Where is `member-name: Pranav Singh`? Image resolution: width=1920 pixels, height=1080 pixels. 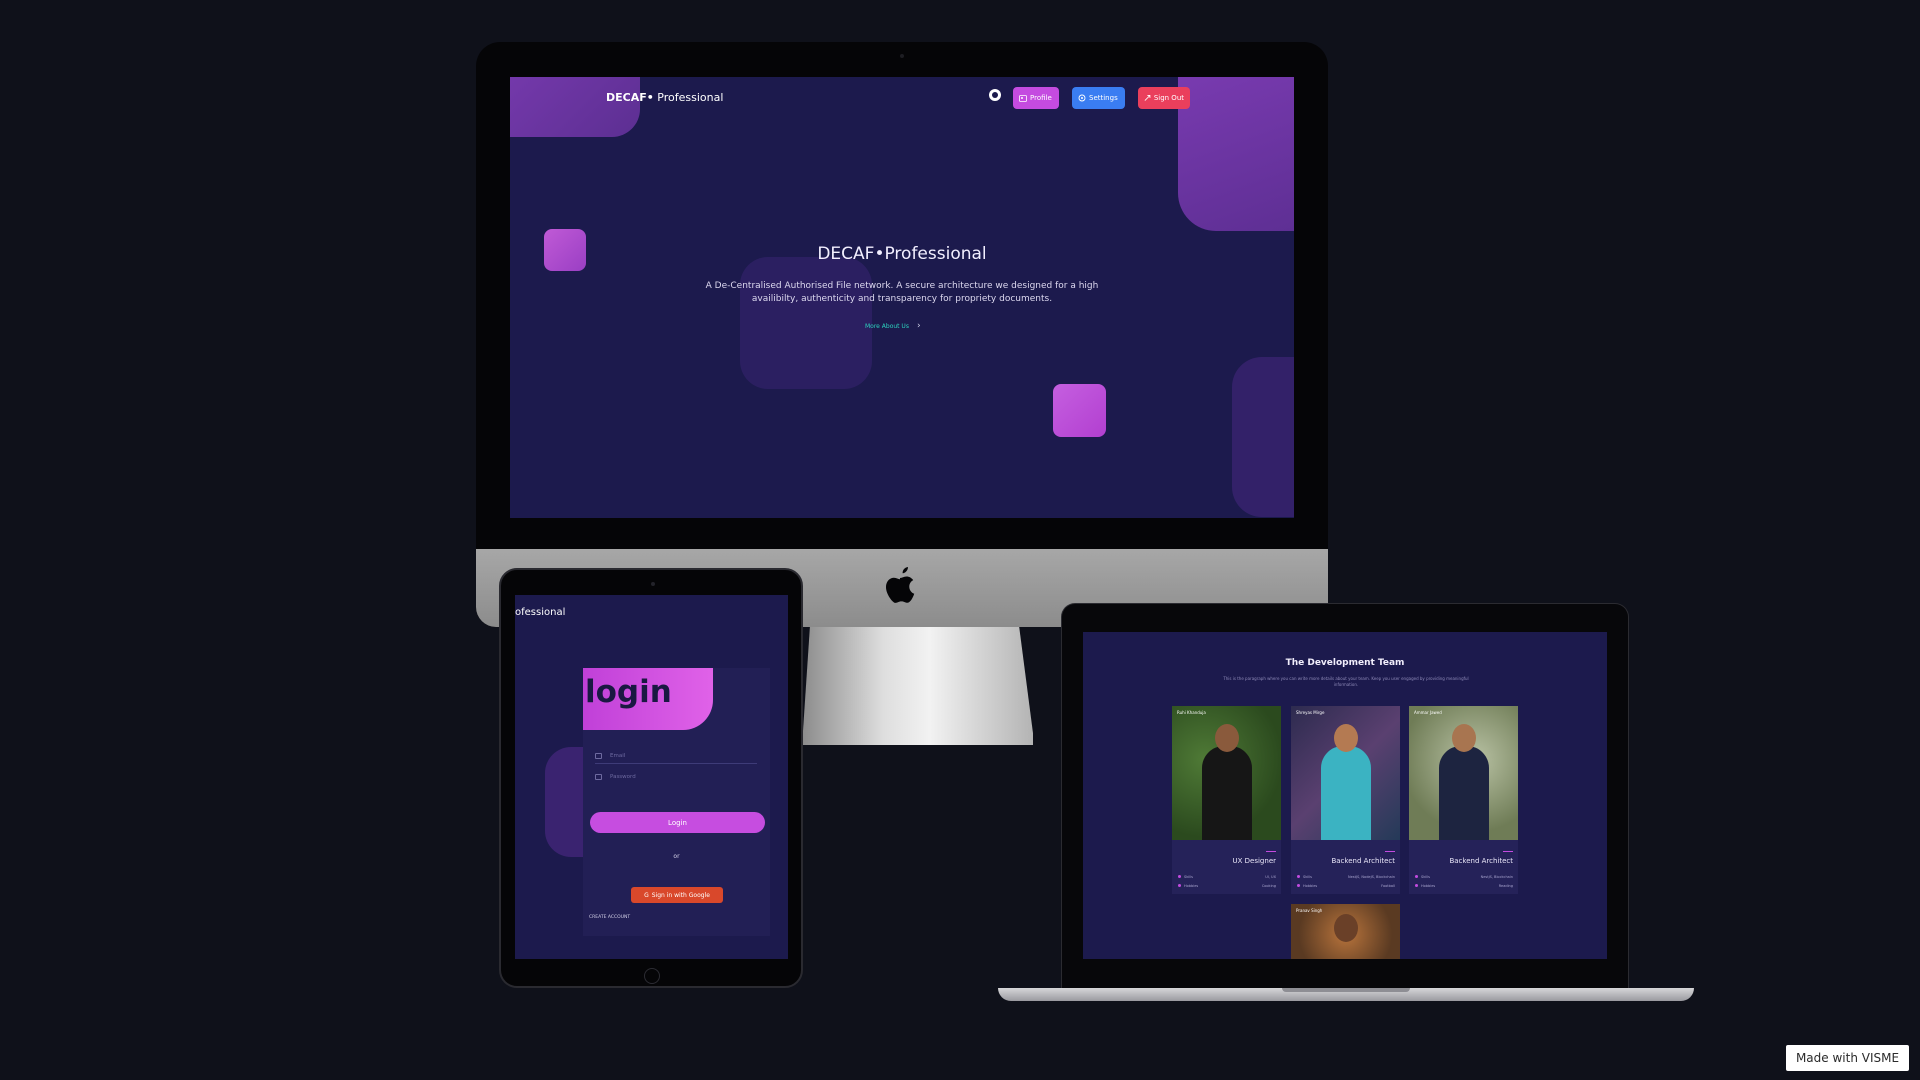 member-name: Pranav Singh is located at coordinates (1309, 910).